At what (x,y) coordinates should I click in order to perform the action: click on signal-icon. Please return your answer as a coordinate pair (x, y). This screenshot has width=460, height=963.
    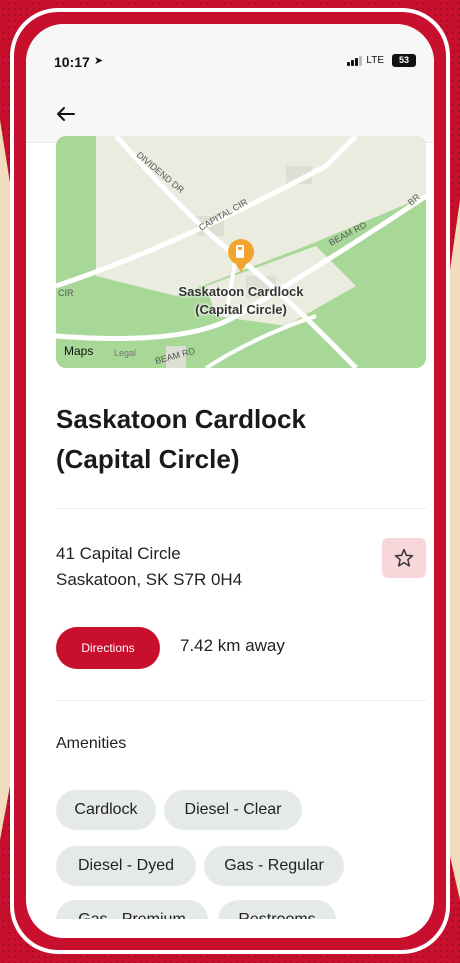
    Looking at the image, I should click on (354, 61).